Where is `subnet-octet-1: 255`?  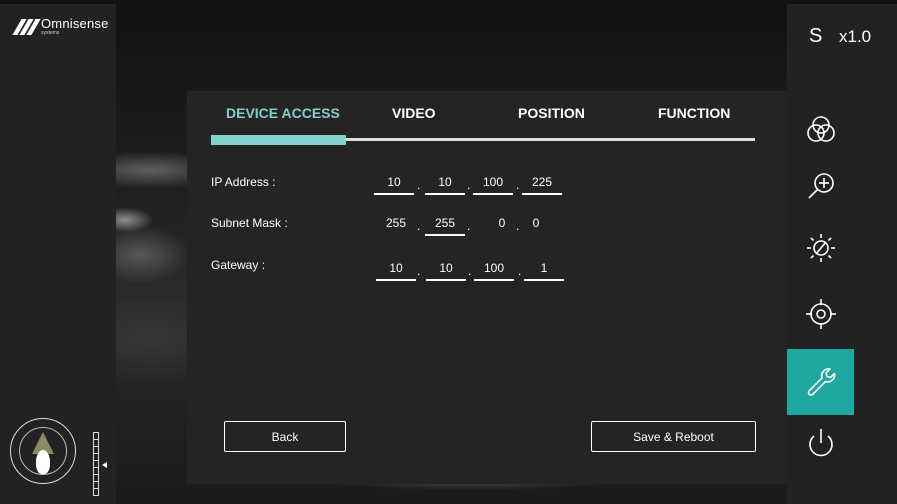 subnet-octet-1: 255 is located at coordinates (396, 223).